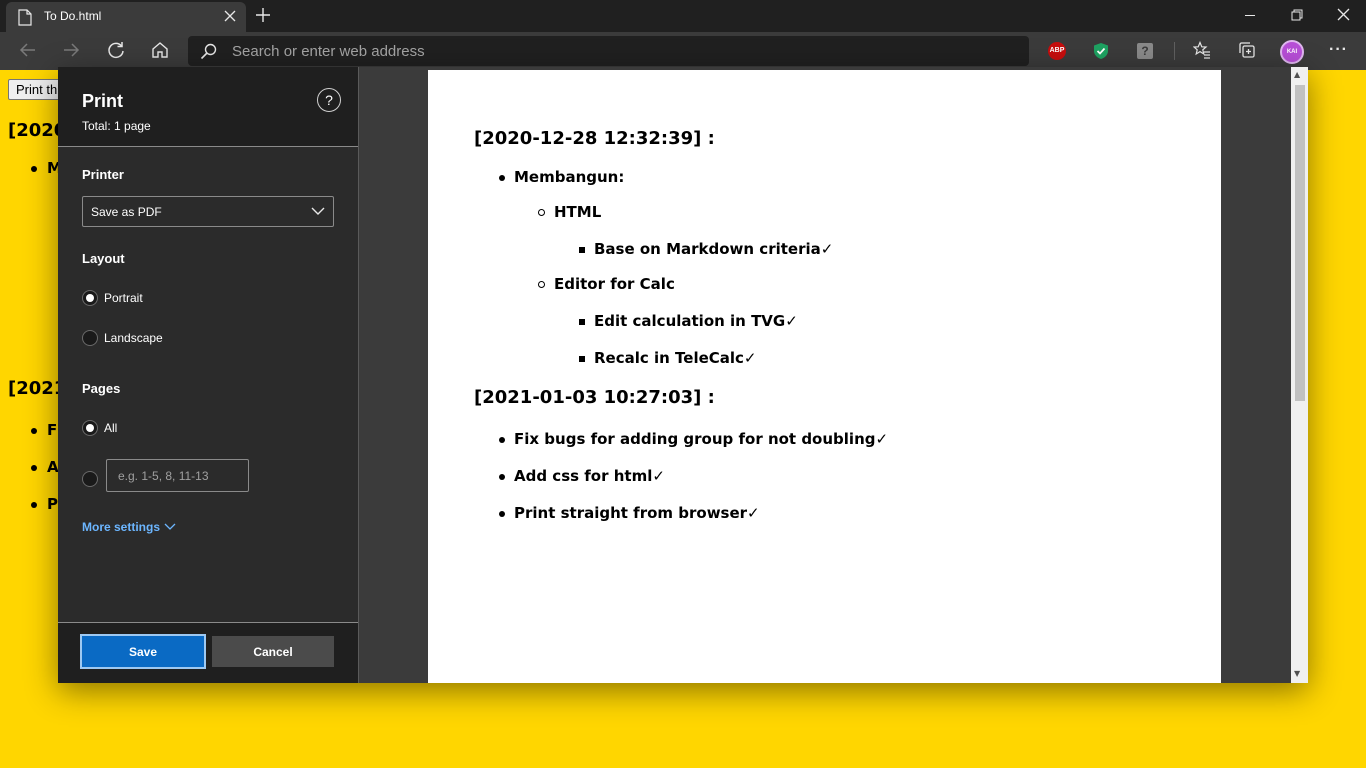 The image size is (1366, 768). What do you see at coordinates (1338, 50) in the screenshot?
I see `more-options-icon: ···` at bounding box center [1338, 50].